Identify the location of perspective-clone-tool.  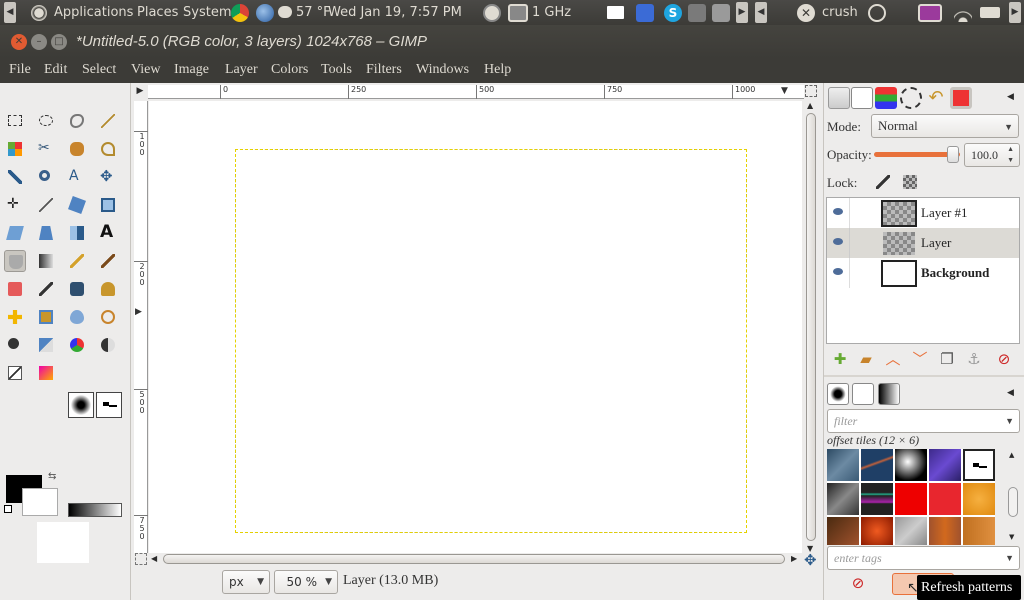
(46, 317).